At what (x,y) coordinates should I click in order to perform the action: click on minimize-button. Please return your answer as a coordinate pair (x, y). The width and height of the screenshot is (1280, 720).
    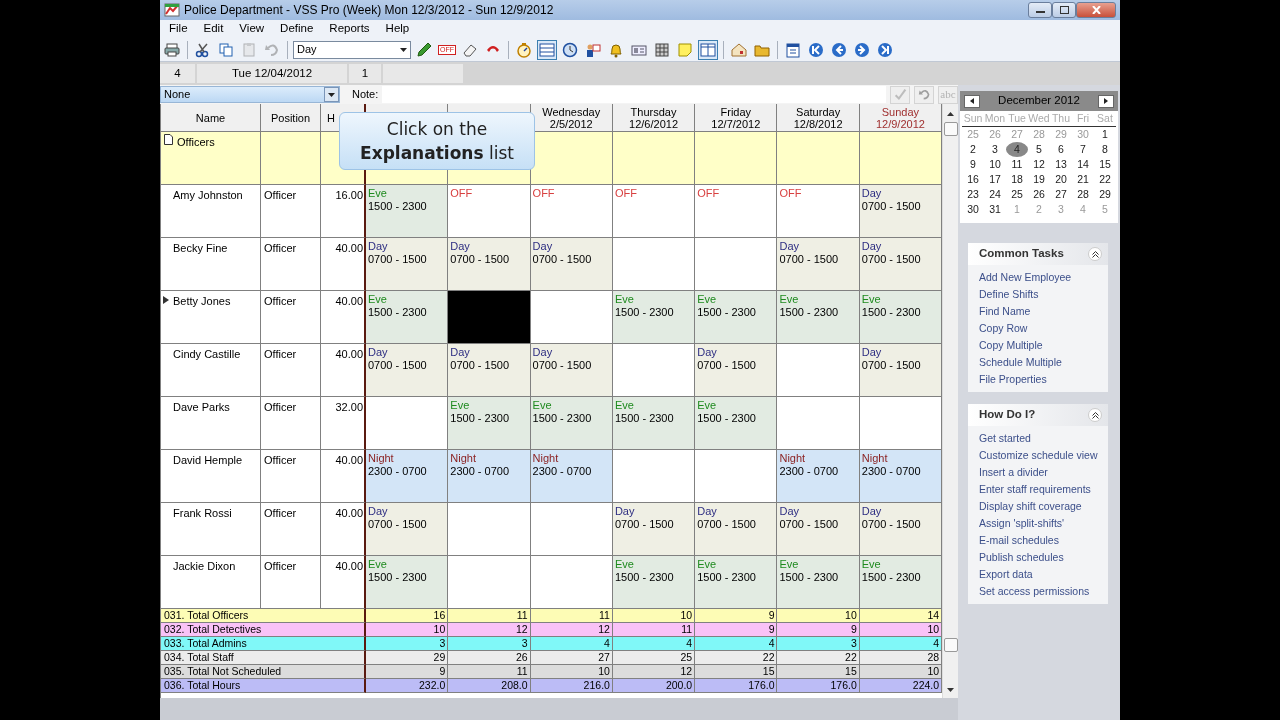
    Looking at the image, I should click on (1040, 10).